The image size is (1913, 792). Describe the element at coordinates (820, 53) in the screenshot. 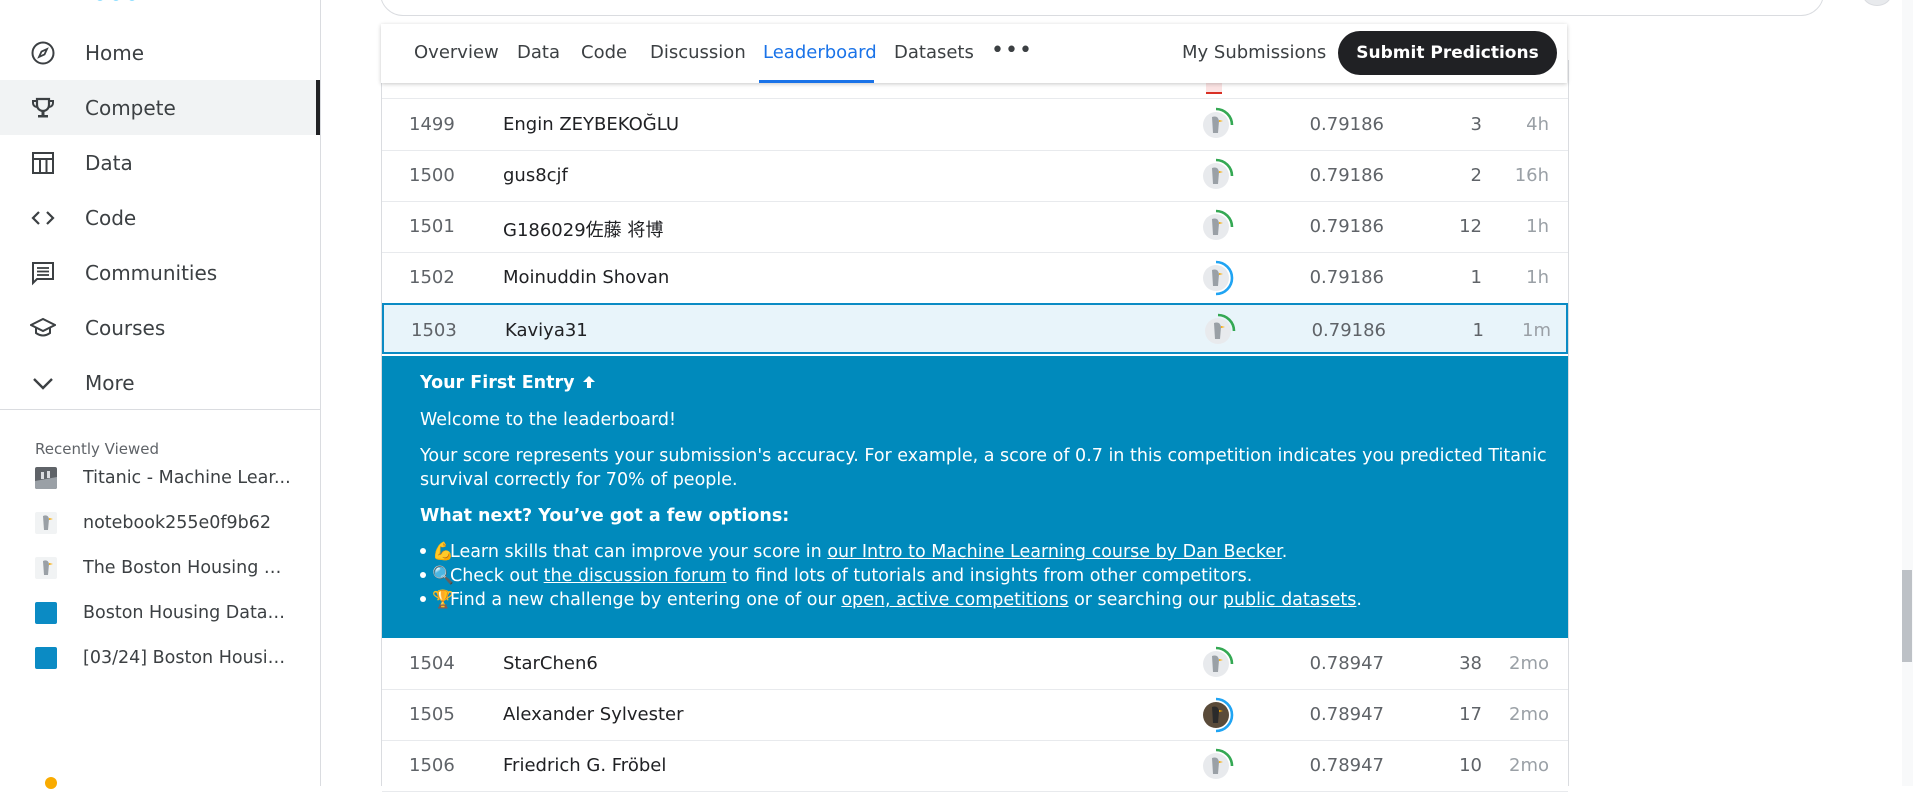

I see `tab-leaderboard: Leaderboard` at that location.